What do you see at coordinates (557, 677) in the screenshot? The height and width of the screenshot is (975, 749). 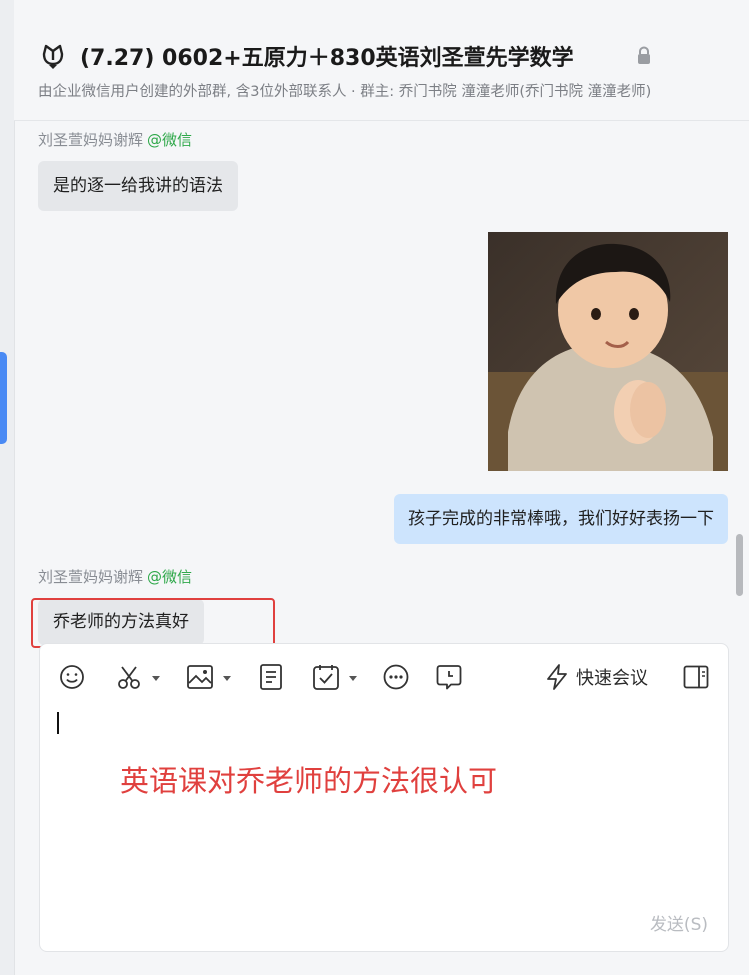 I see `lightning-icon` at bounding box center [557, 677].